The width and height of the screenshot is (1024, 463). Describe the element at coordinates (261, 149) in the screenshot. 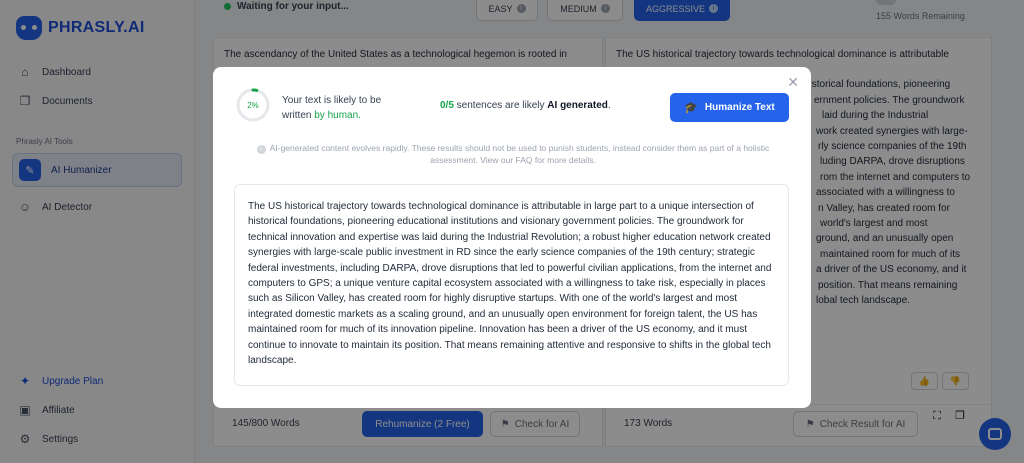

I see `info-icon: i` at that location.